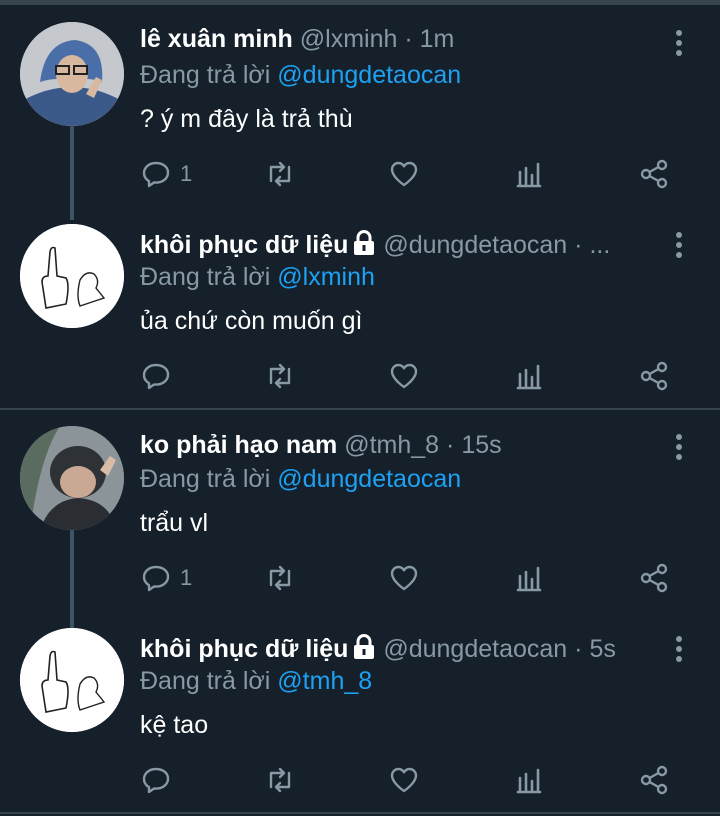 This screenshot has height=816, width=720. Describe the element at coordinates (391, 445) in the screenshot. I see `handle: @tmh_8` at that location.